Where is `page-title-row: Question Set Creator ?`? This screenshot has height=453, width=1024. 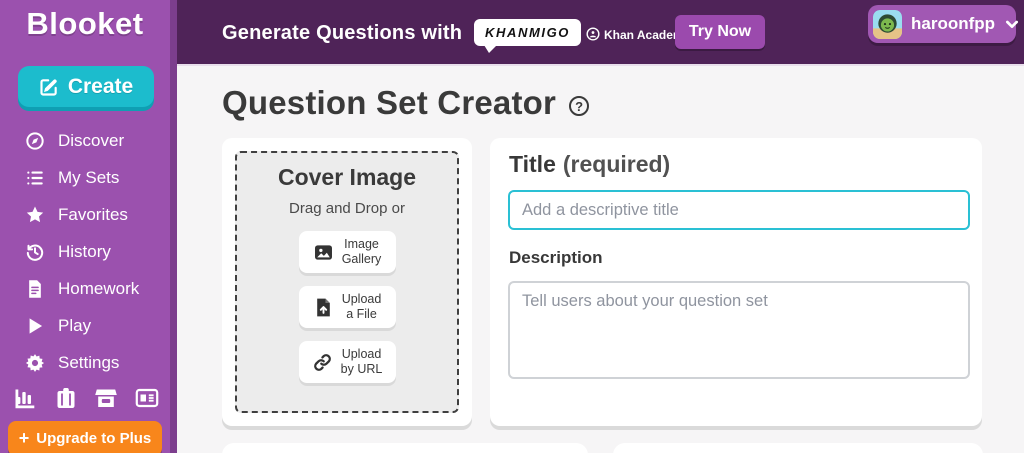
page-title-row: Question Set Creator ? is located at coordinates (406, 103).